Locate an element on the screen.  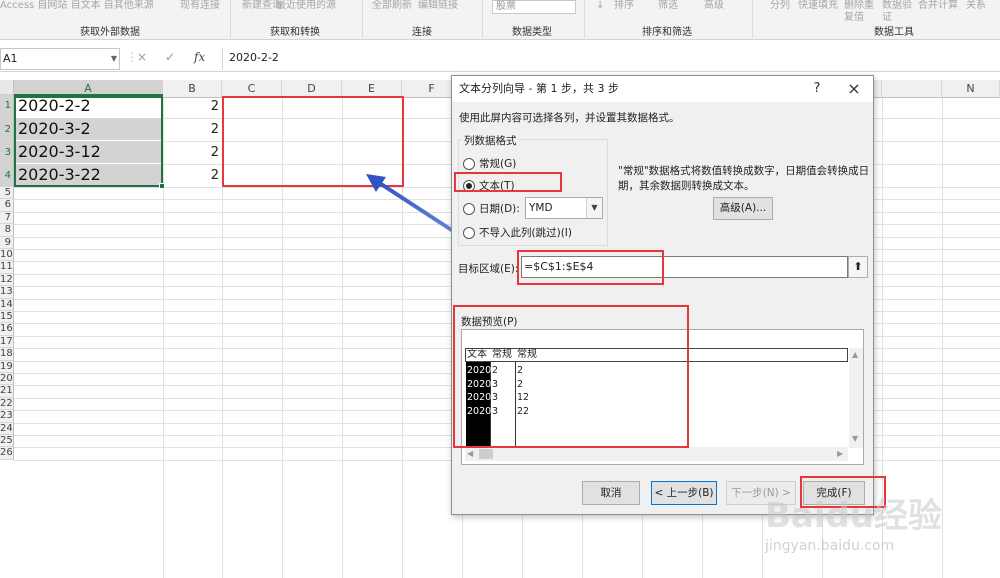
ribbon-refresh-all: 全部刷新 is located at coordinates (392, 6).